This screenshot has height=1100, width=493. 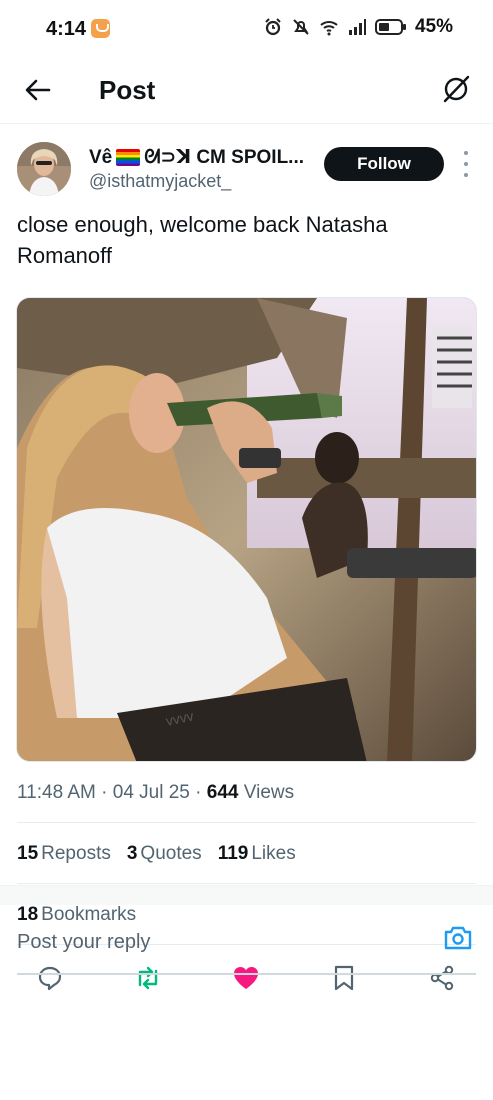 What do you see at coordinates (222, 792) in the screenshot?
I see `views-count: 644` at bounding box center [222, 792].